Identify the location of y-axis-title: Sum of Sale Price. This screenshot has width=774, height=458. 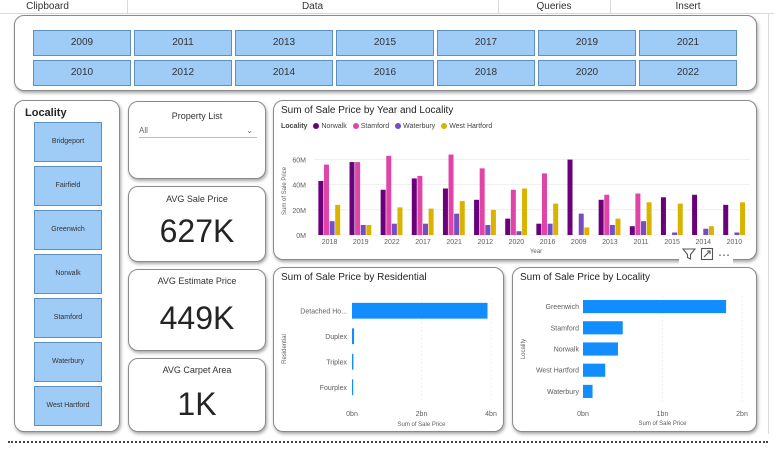
(285, 190).